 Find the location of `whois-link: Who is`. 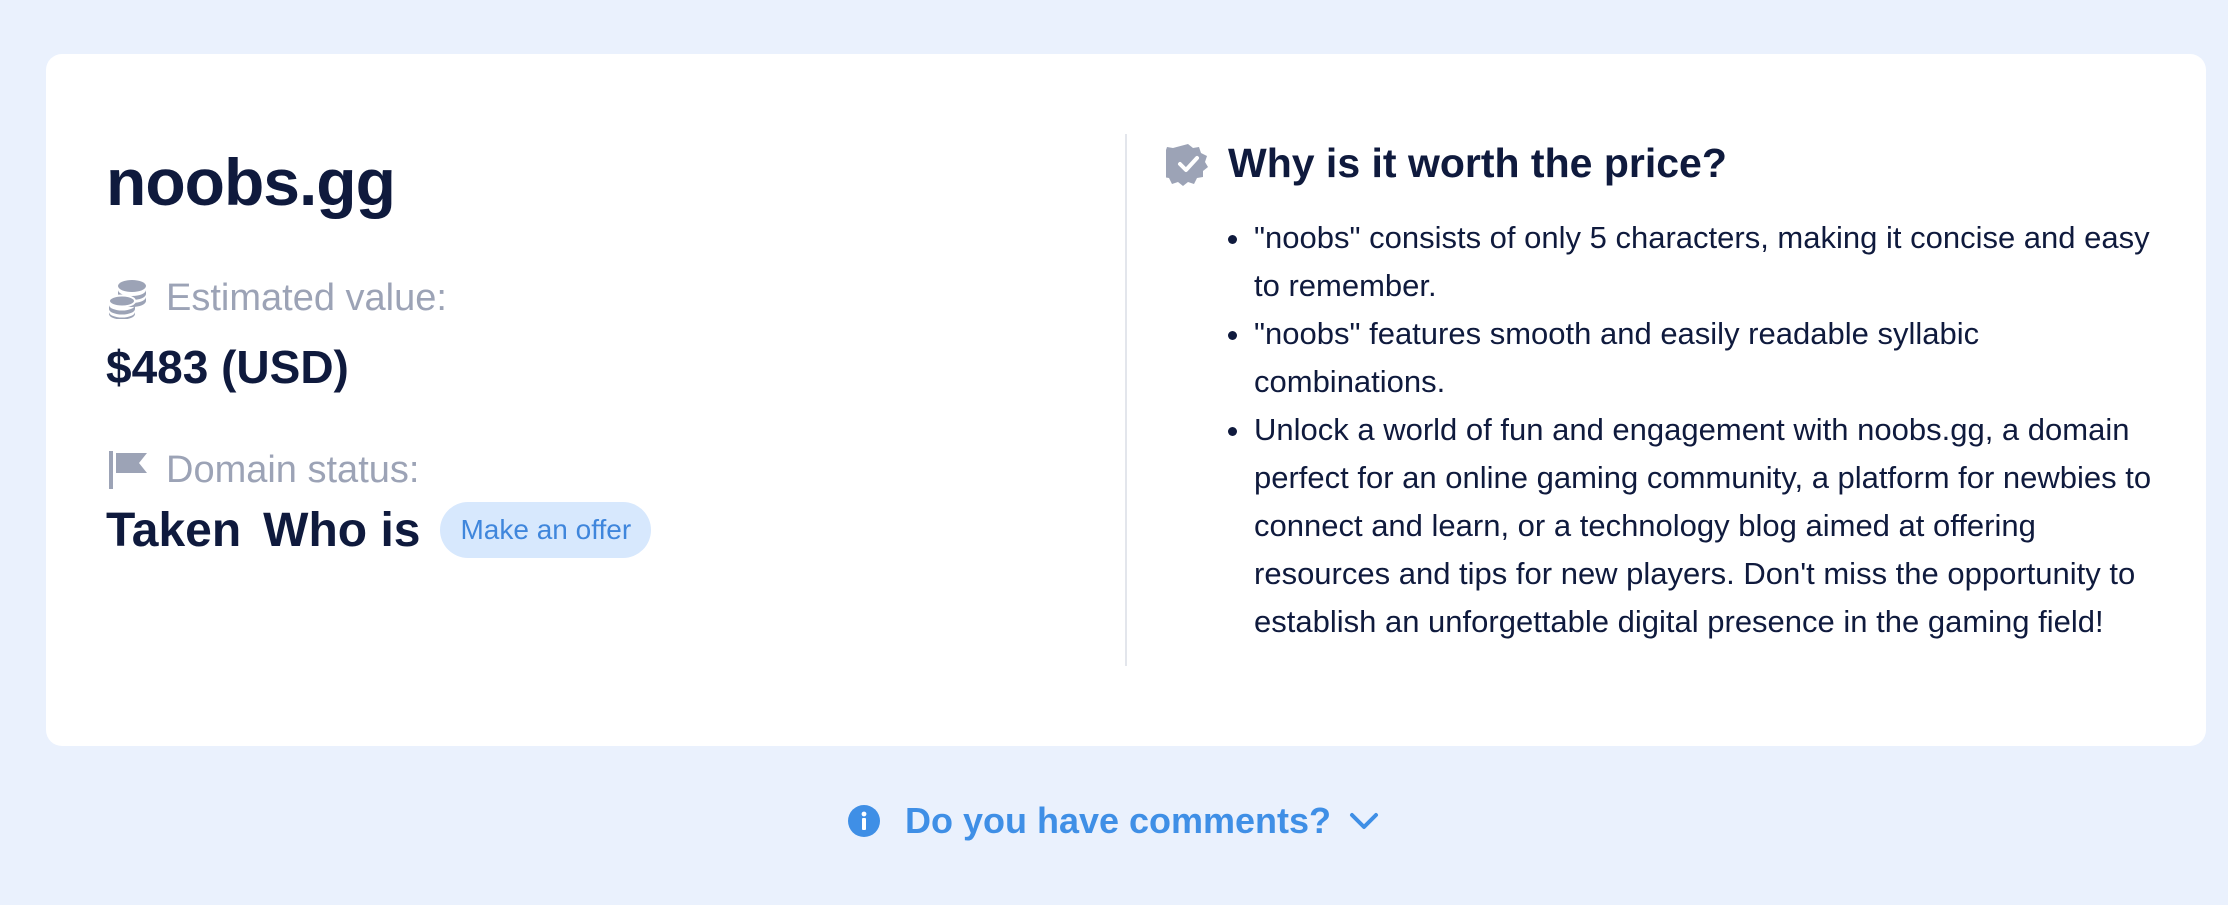

whois-link: Who is is located at coordinates (341, 530).